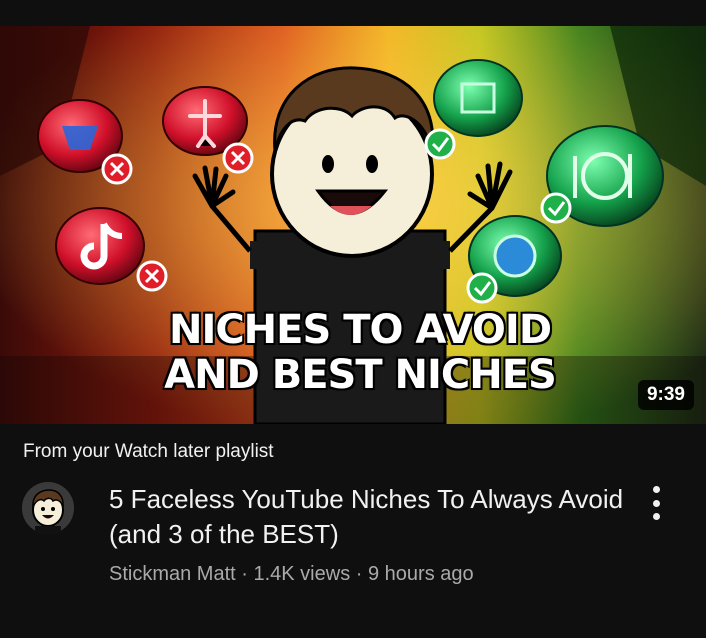  Describe the element at coordinates (420, 574) in the screenshot. I see `upload-age: 9 hours ago` at that location.